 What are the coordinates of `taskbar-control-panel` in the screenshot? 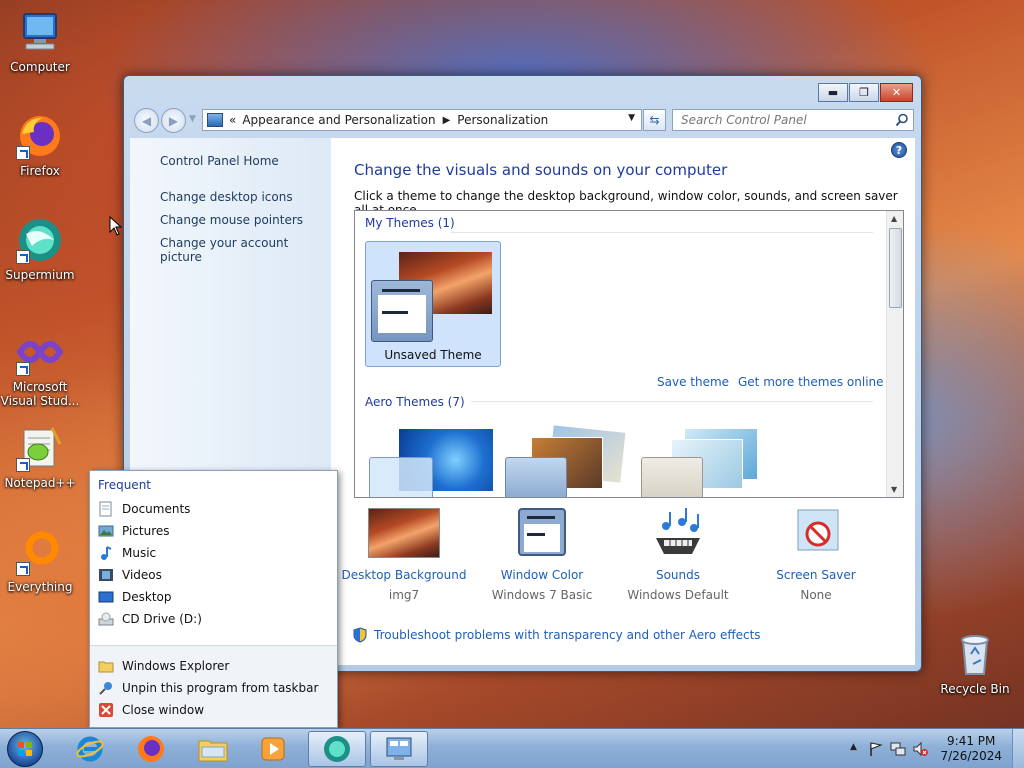 It's located at (399, 749).